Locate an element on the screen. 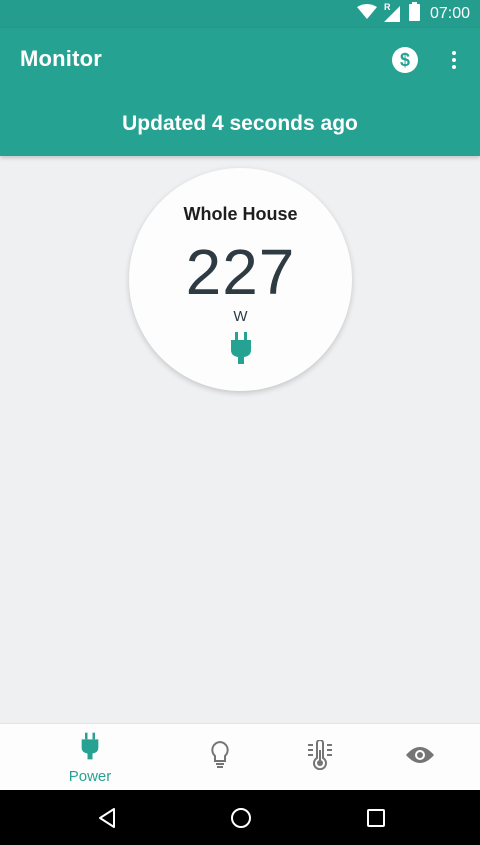 The height and width of the screenshot is (845, 480). recents-icon is located at coordinates (376, 818).